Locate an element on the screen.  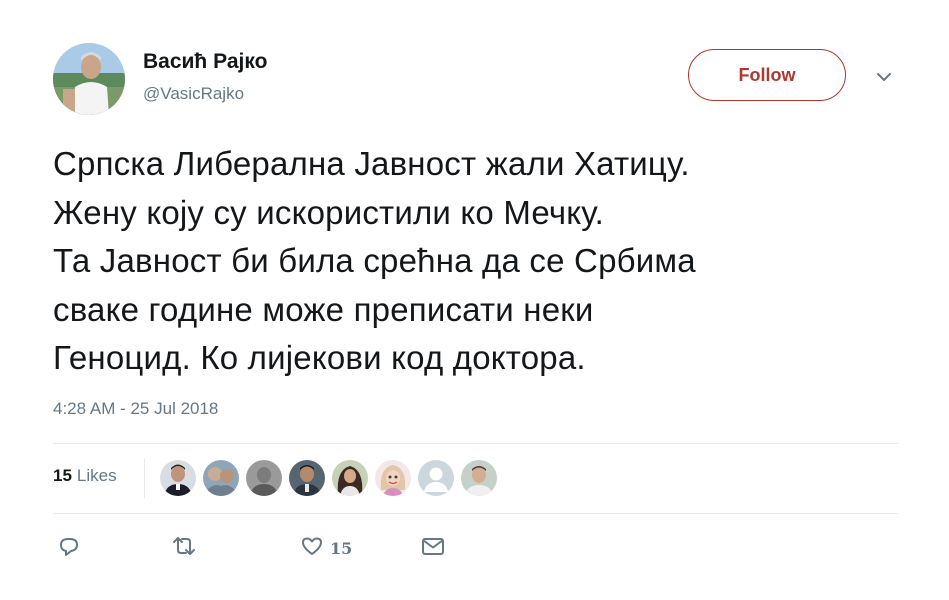
tweet-text-line: Српска Либерална Јавност жали Хатицу. is located at coordinates (371, 163).